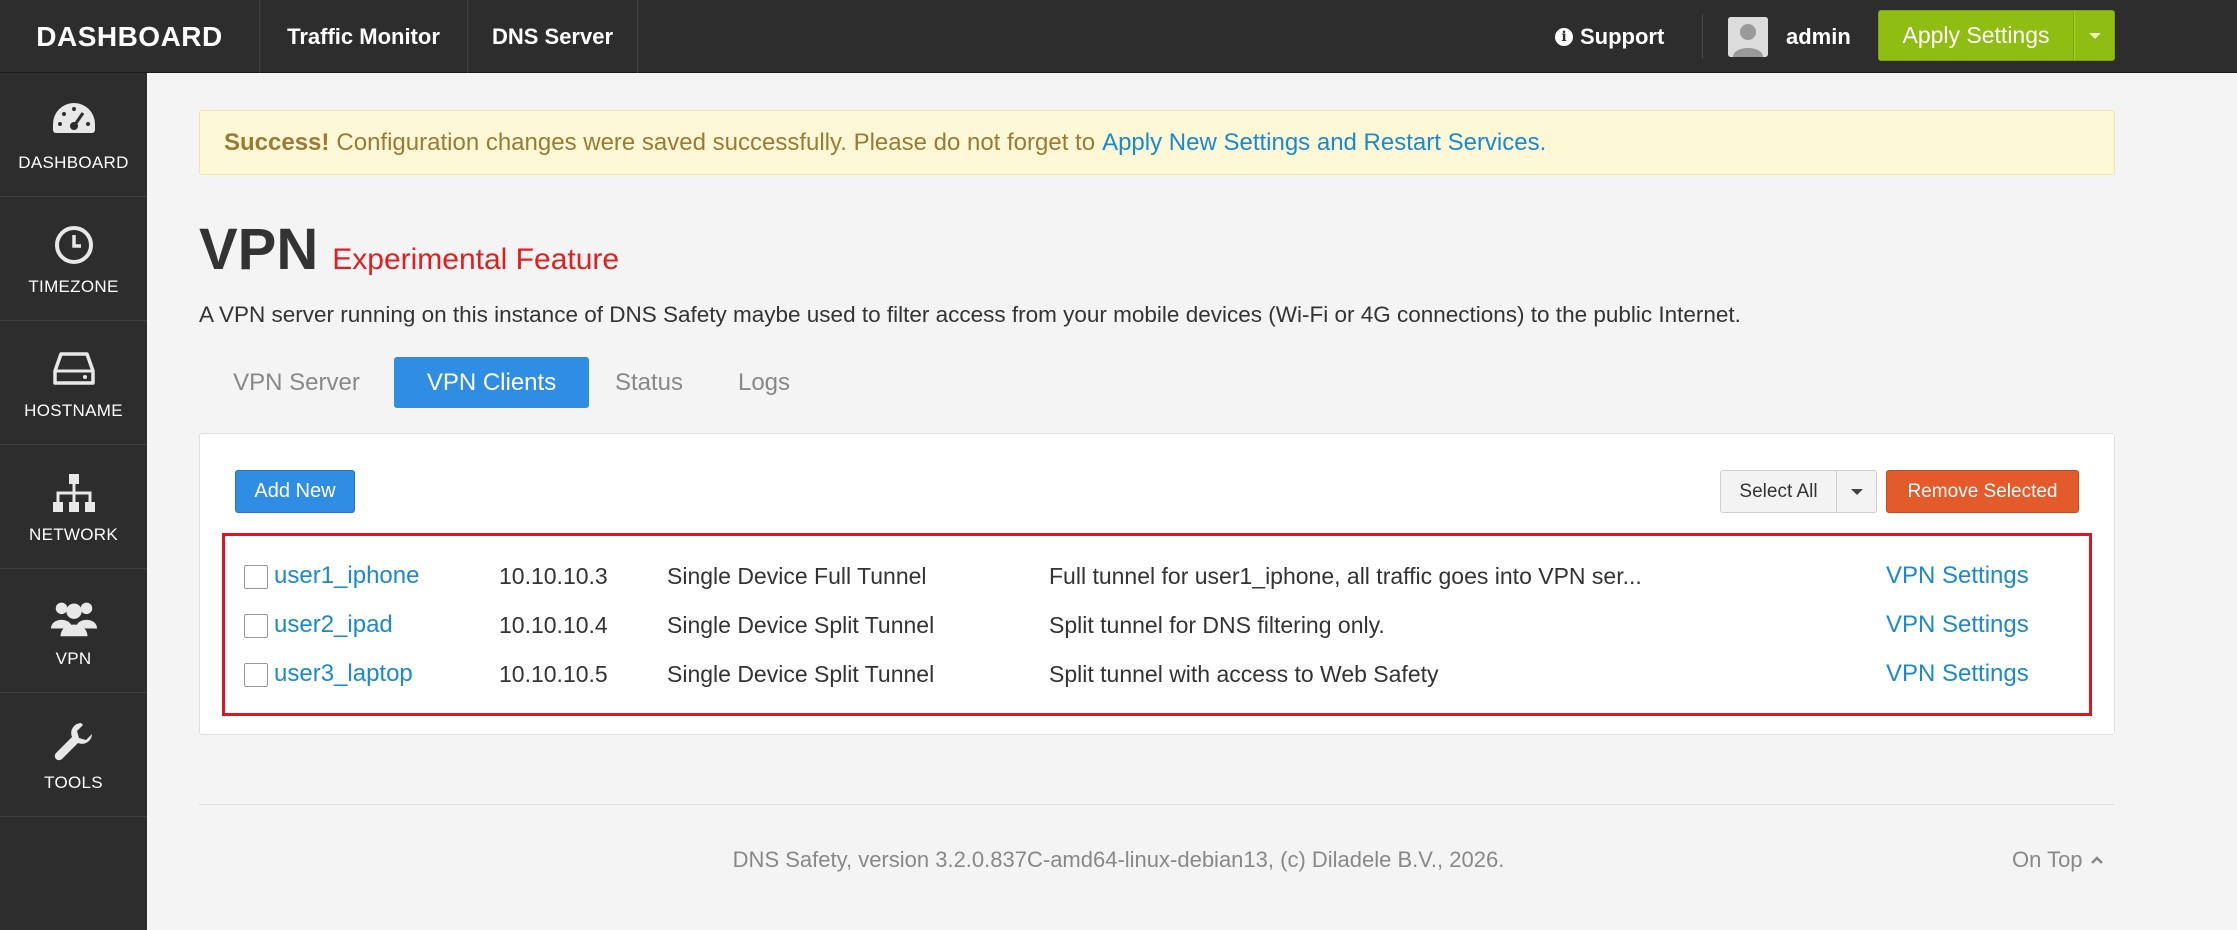  What do you see at coordinates (333, 625) in the screenshot?
I see `client-name-link: user2_ipad` at bounding box center [333, 625].